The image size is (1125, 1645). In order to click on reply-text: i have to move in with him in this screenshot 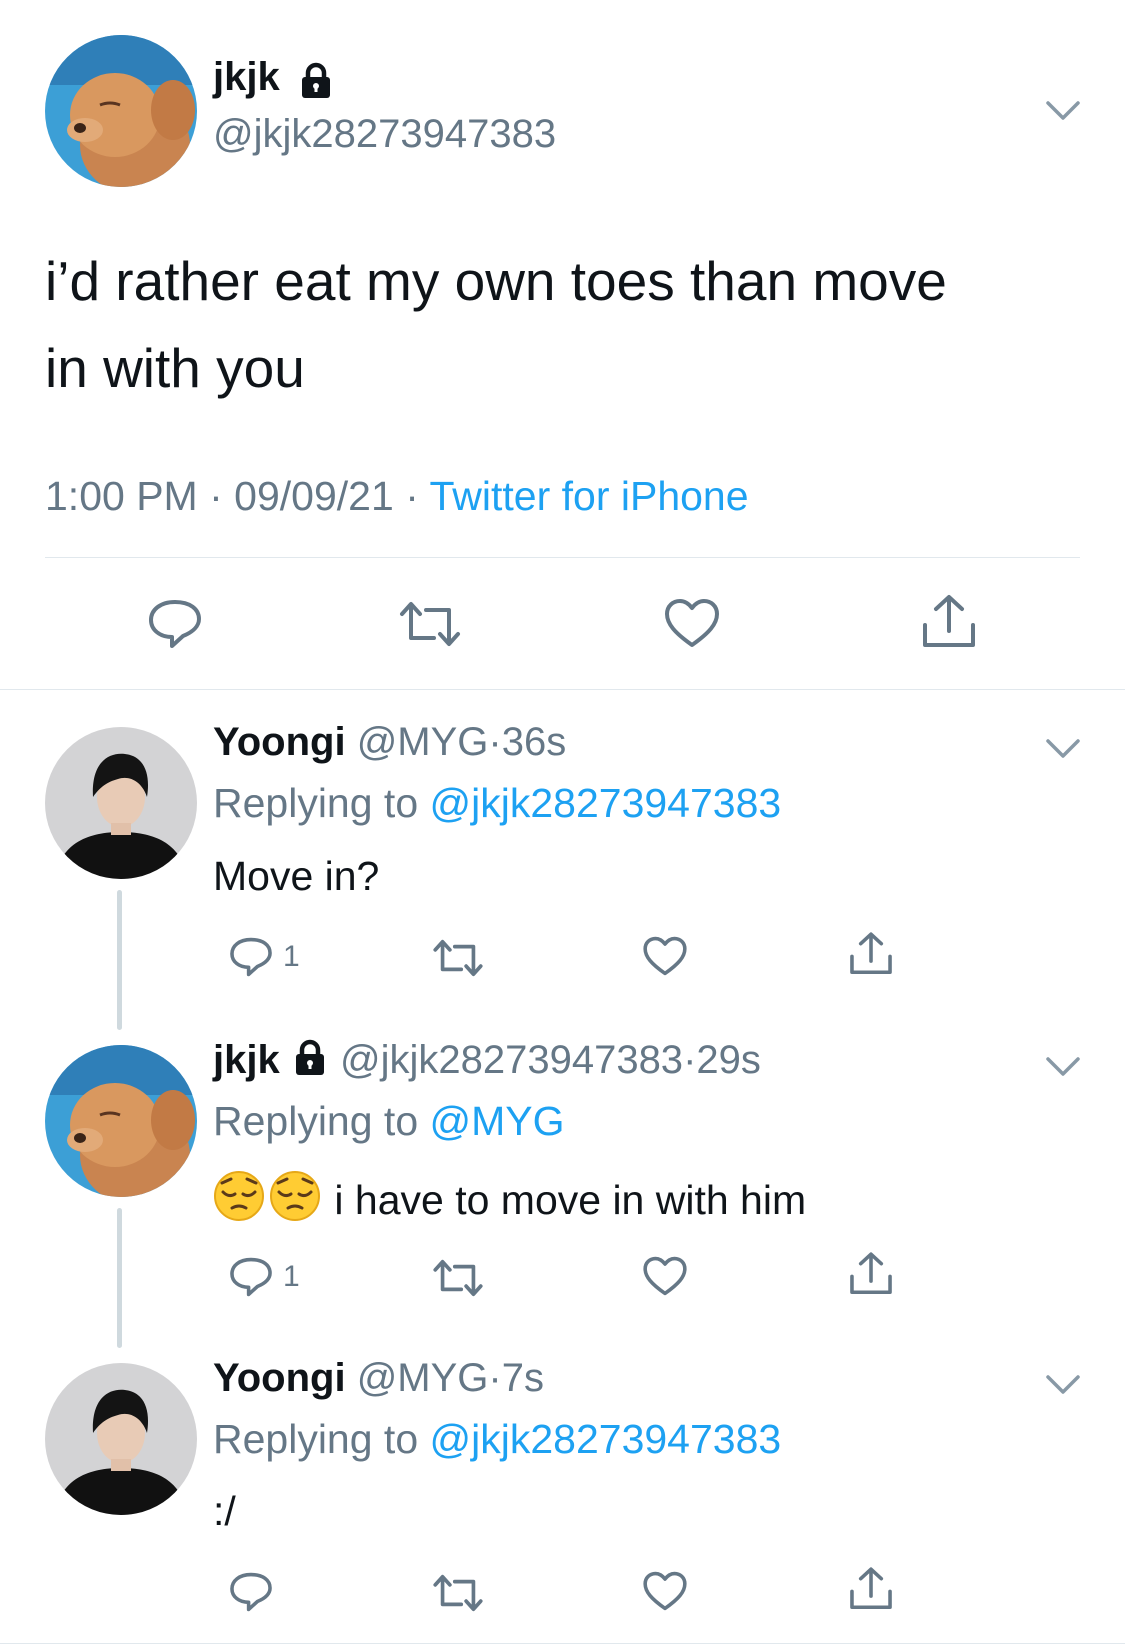, I will do `click(509, 1201)`.